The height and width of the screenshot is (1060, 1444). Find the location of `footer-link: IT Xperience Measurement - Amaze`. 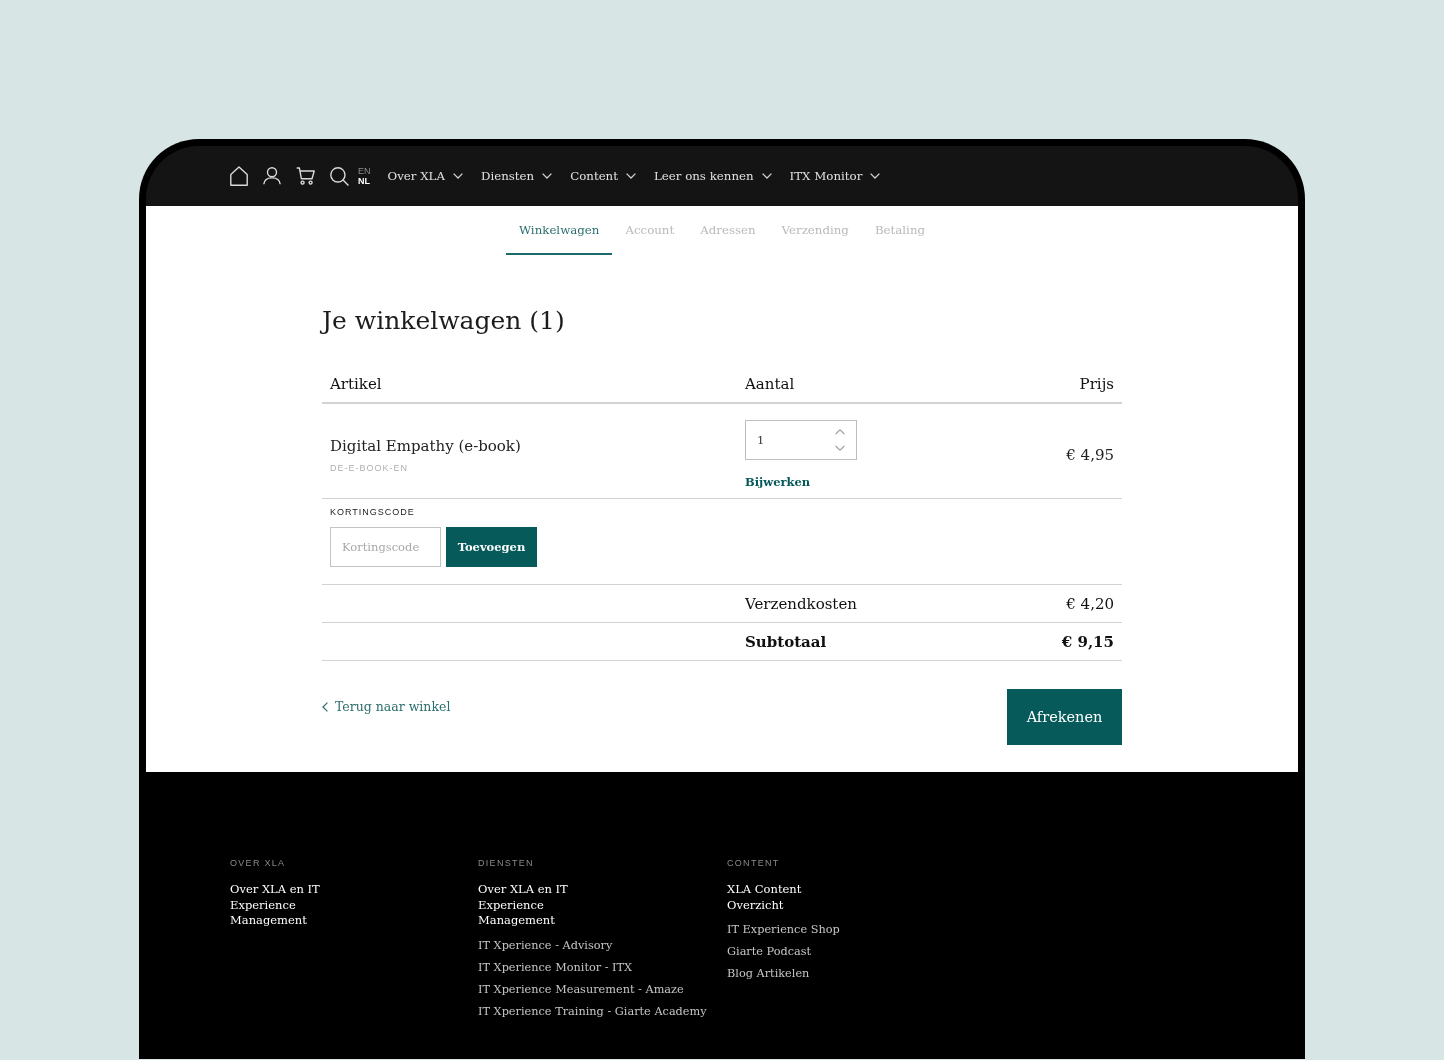

footer-link: IT Xperience Measurement - Amaze is located at coordinates (581, 989).